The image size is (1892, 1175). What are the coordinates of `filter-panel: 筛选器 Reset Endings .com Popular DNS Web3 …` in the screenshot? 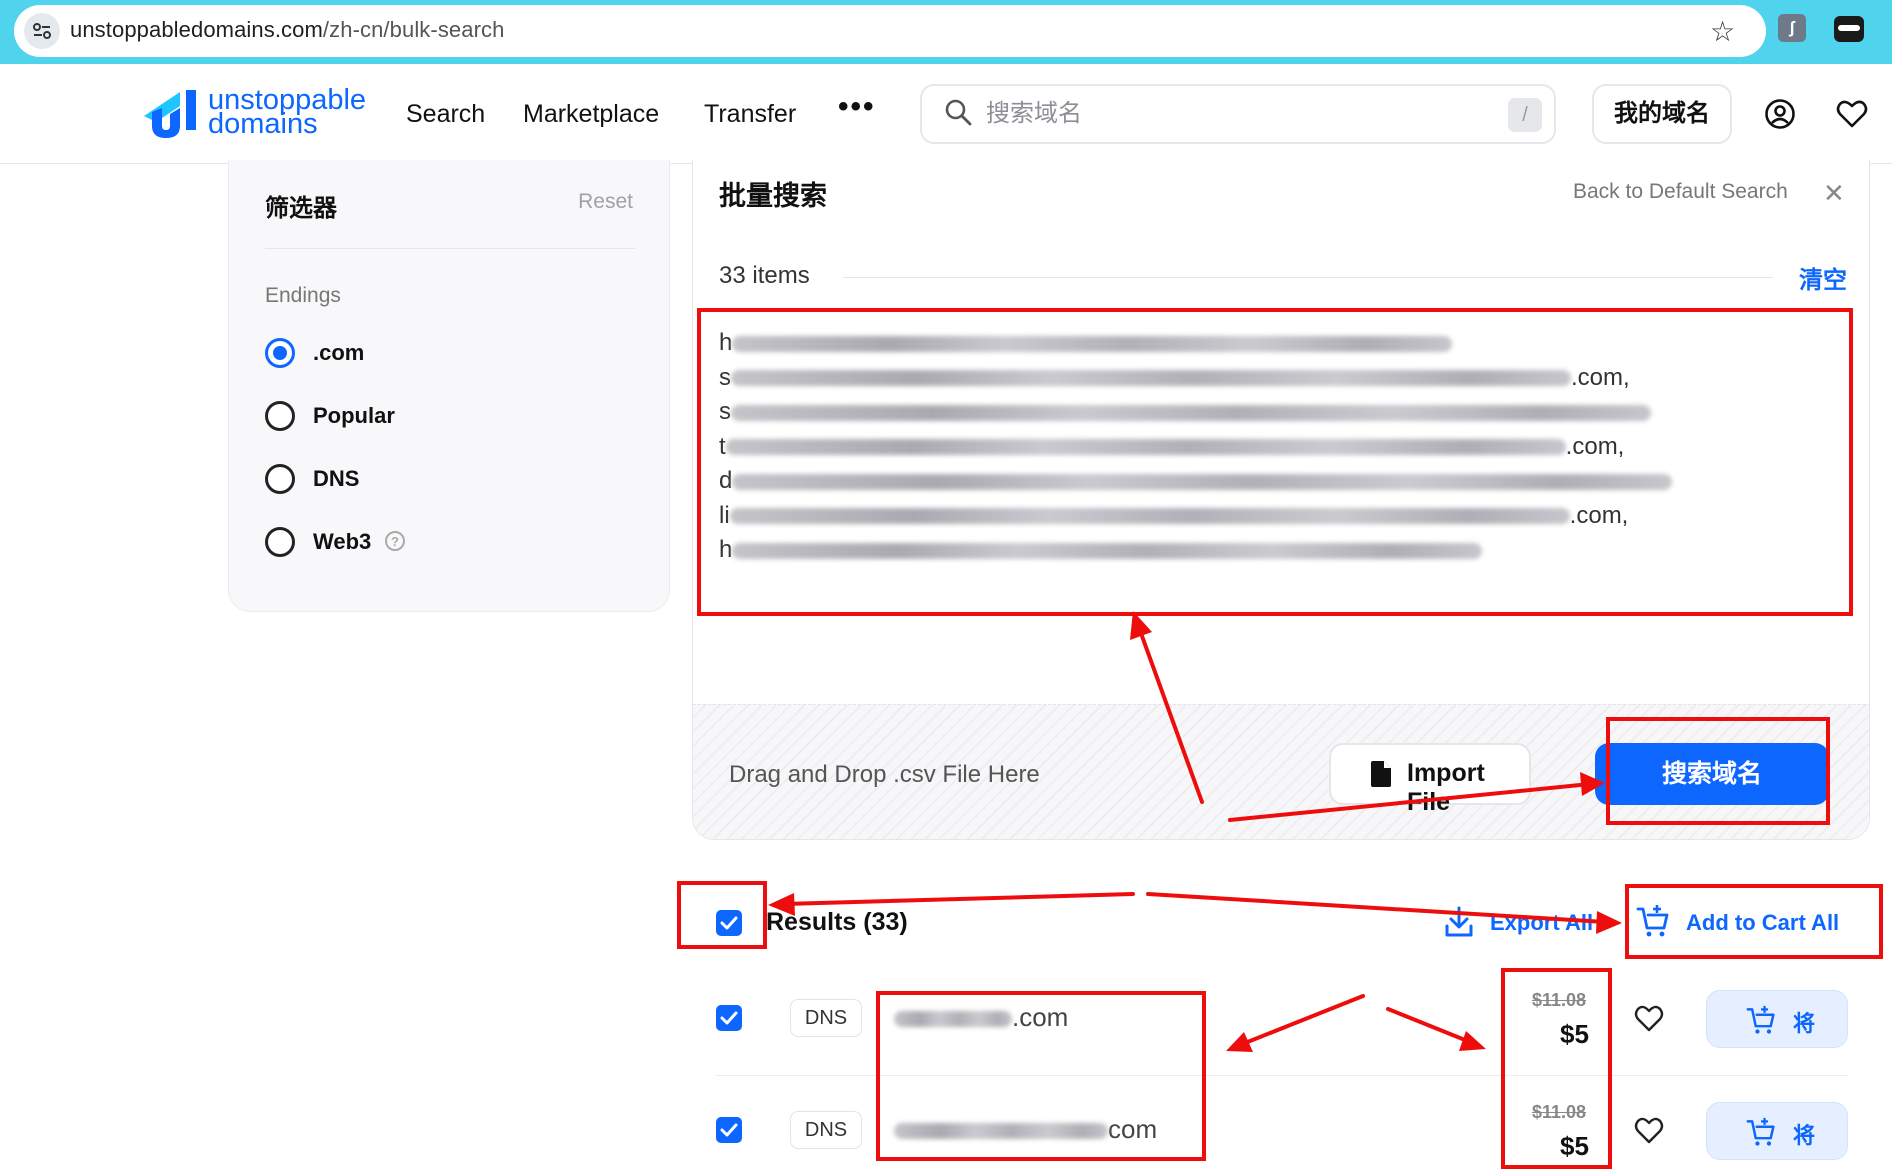 It's located at (449, 386).